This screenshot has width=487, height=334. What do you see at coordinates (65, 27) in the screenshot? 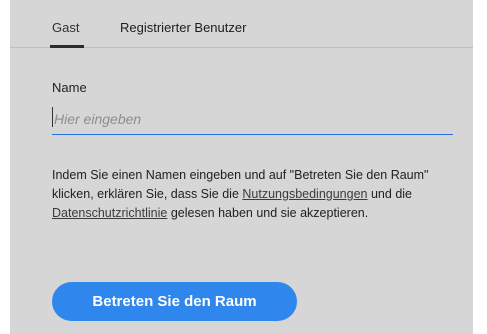
I see `tab-guest: Gast` at bounding box center [65, 27].